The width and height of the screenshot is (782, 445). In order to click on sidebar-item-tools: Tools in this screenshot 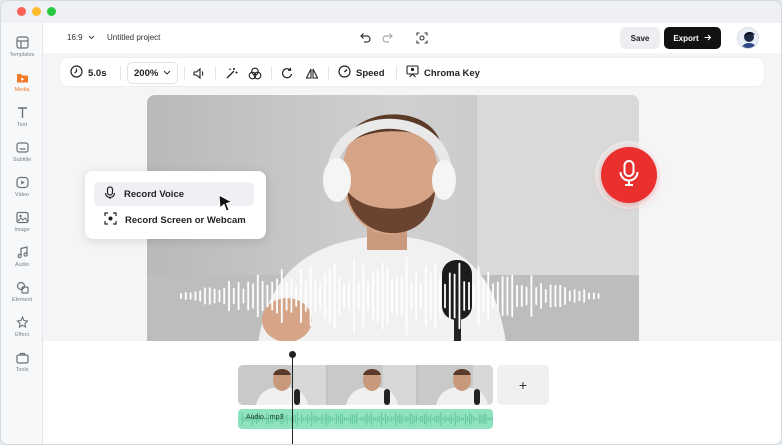, I will do `click(22, 365)`.